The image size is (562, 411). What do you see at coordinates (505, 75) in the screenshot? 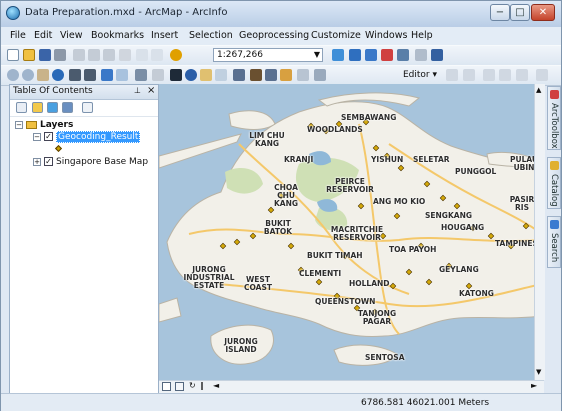
I see `end-point-arc-icon` at bounding box center [505, 75].